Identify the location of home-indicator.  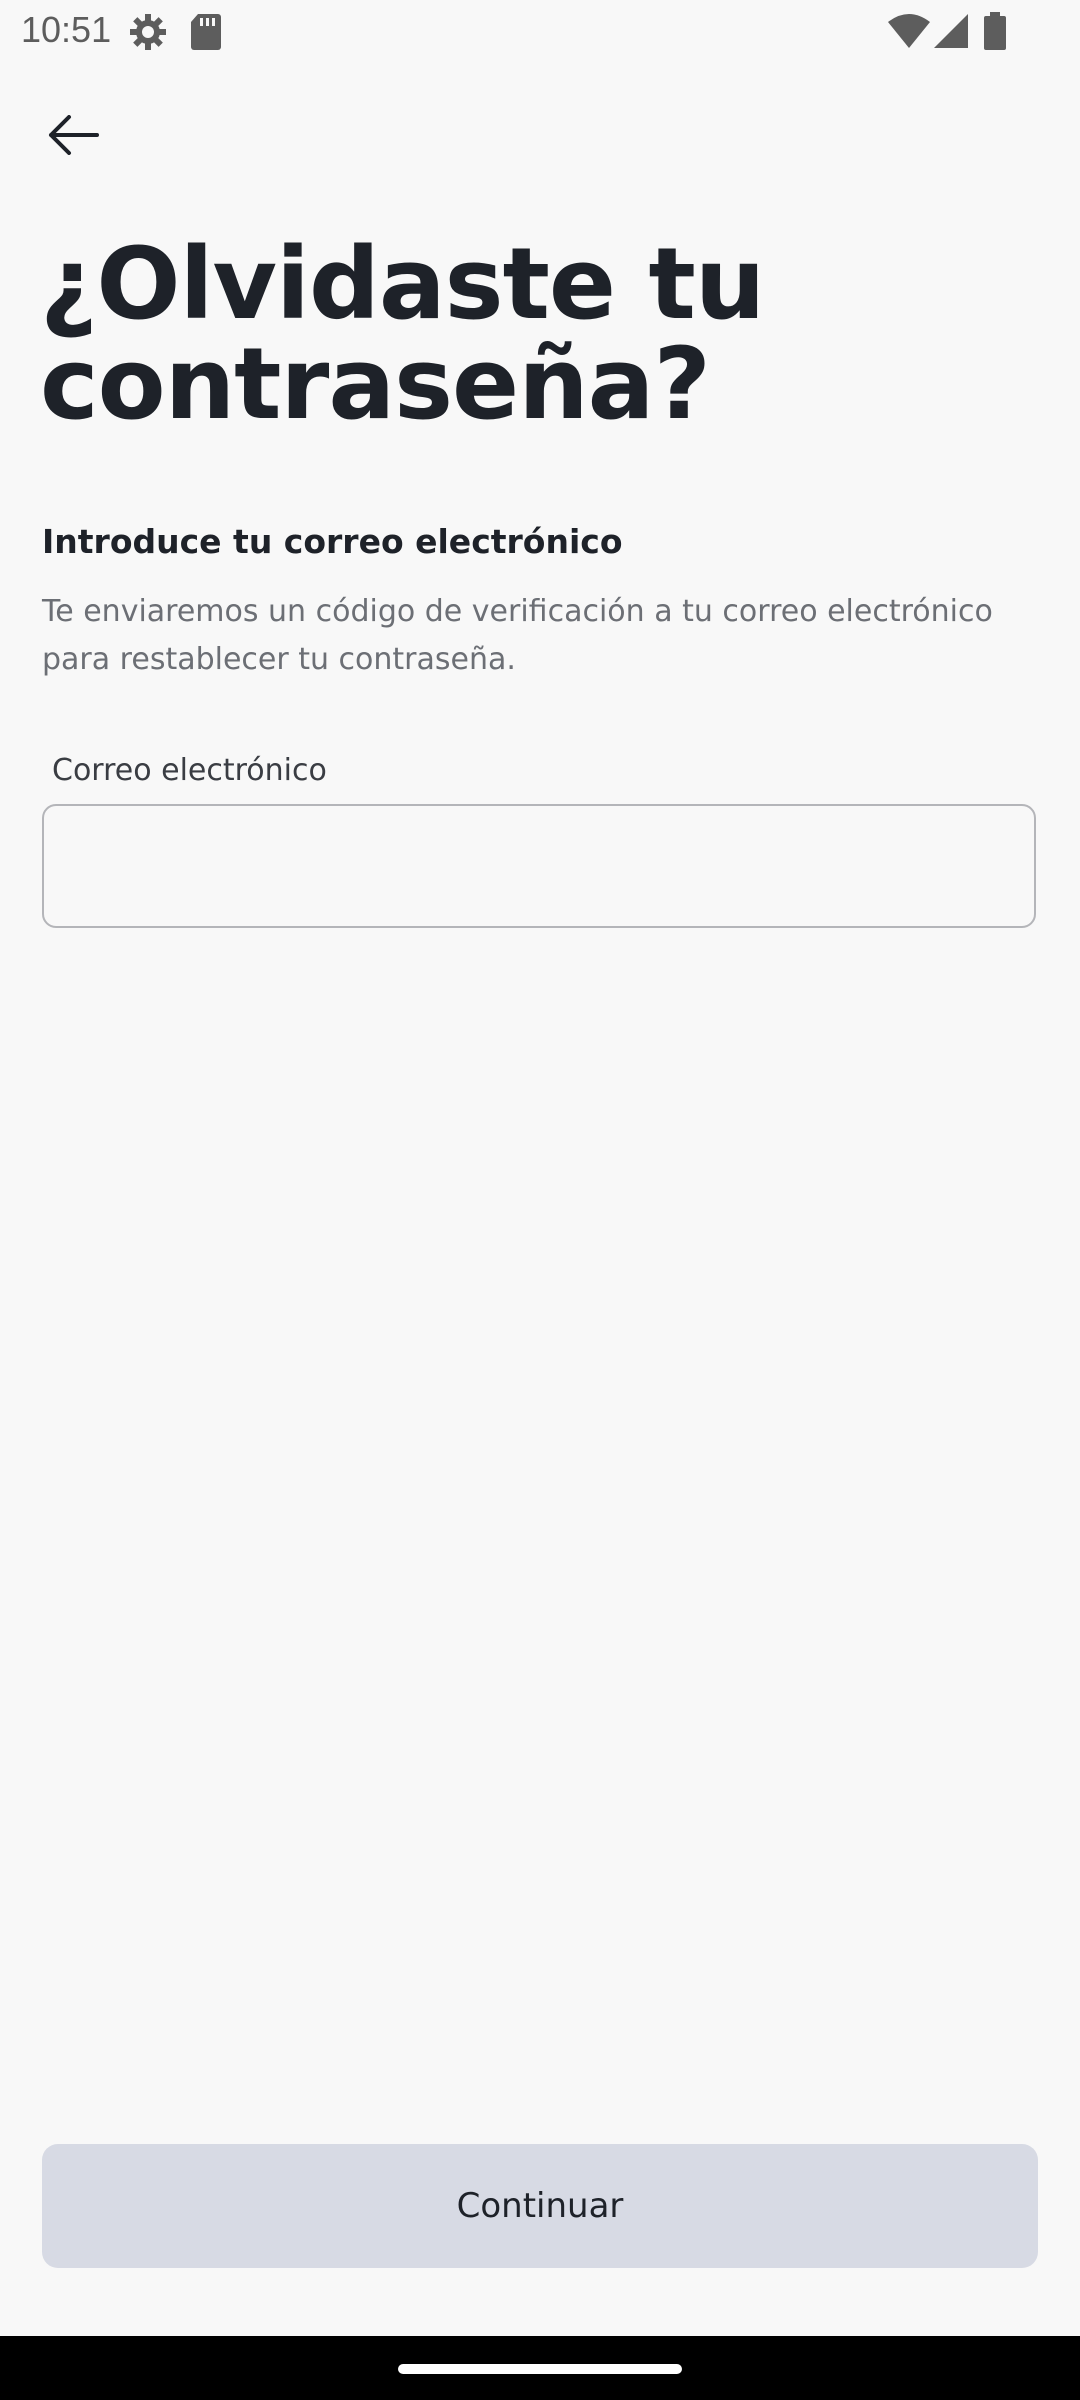
(540, 2369).